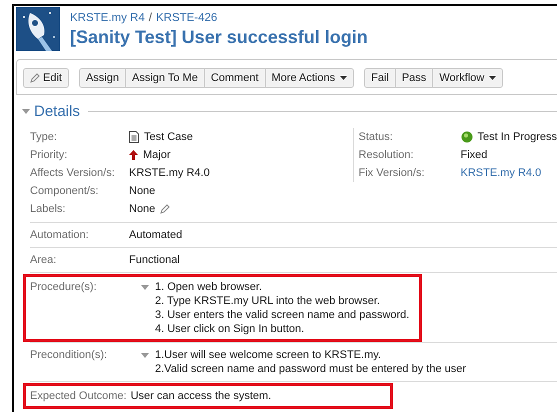 Image resolution: width=557 pixels, height=412 pixels. I want to click on status-icon, so click(466, 137).